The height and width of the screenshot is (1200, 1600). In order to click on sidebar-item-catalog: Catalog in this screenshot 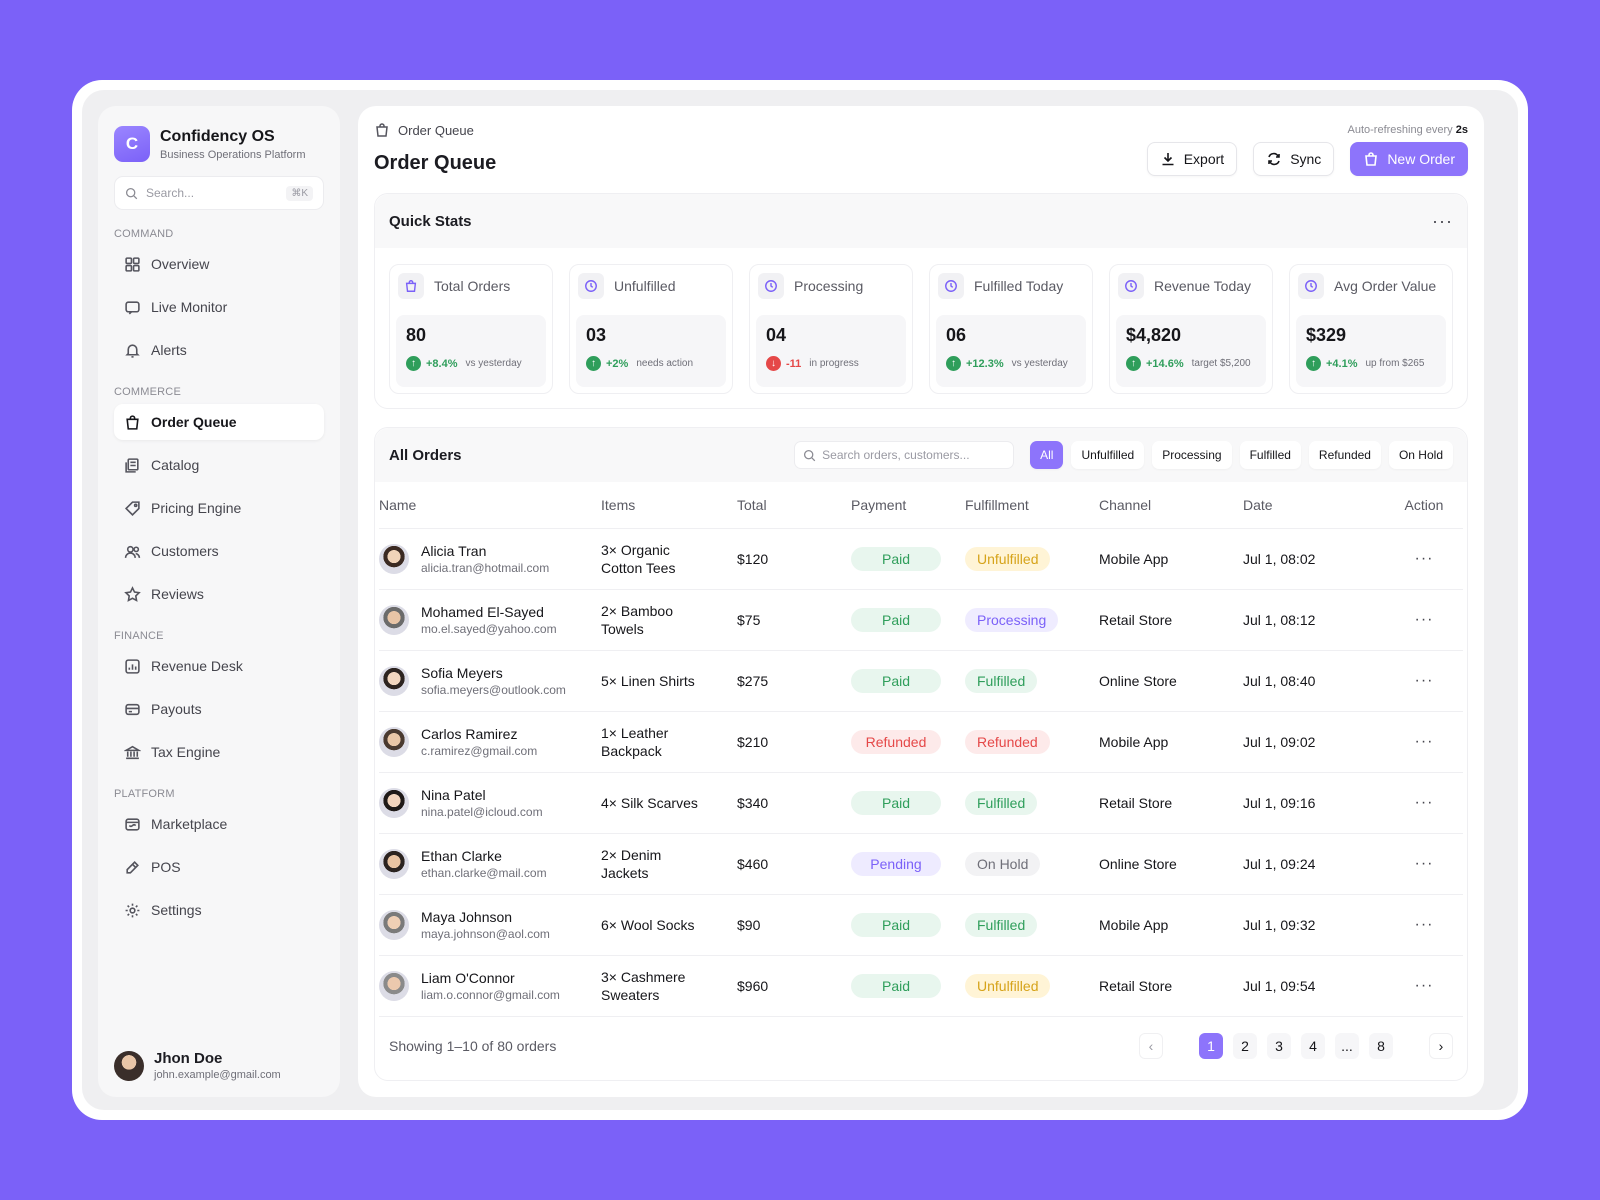, I will do `click(219, 465)`.